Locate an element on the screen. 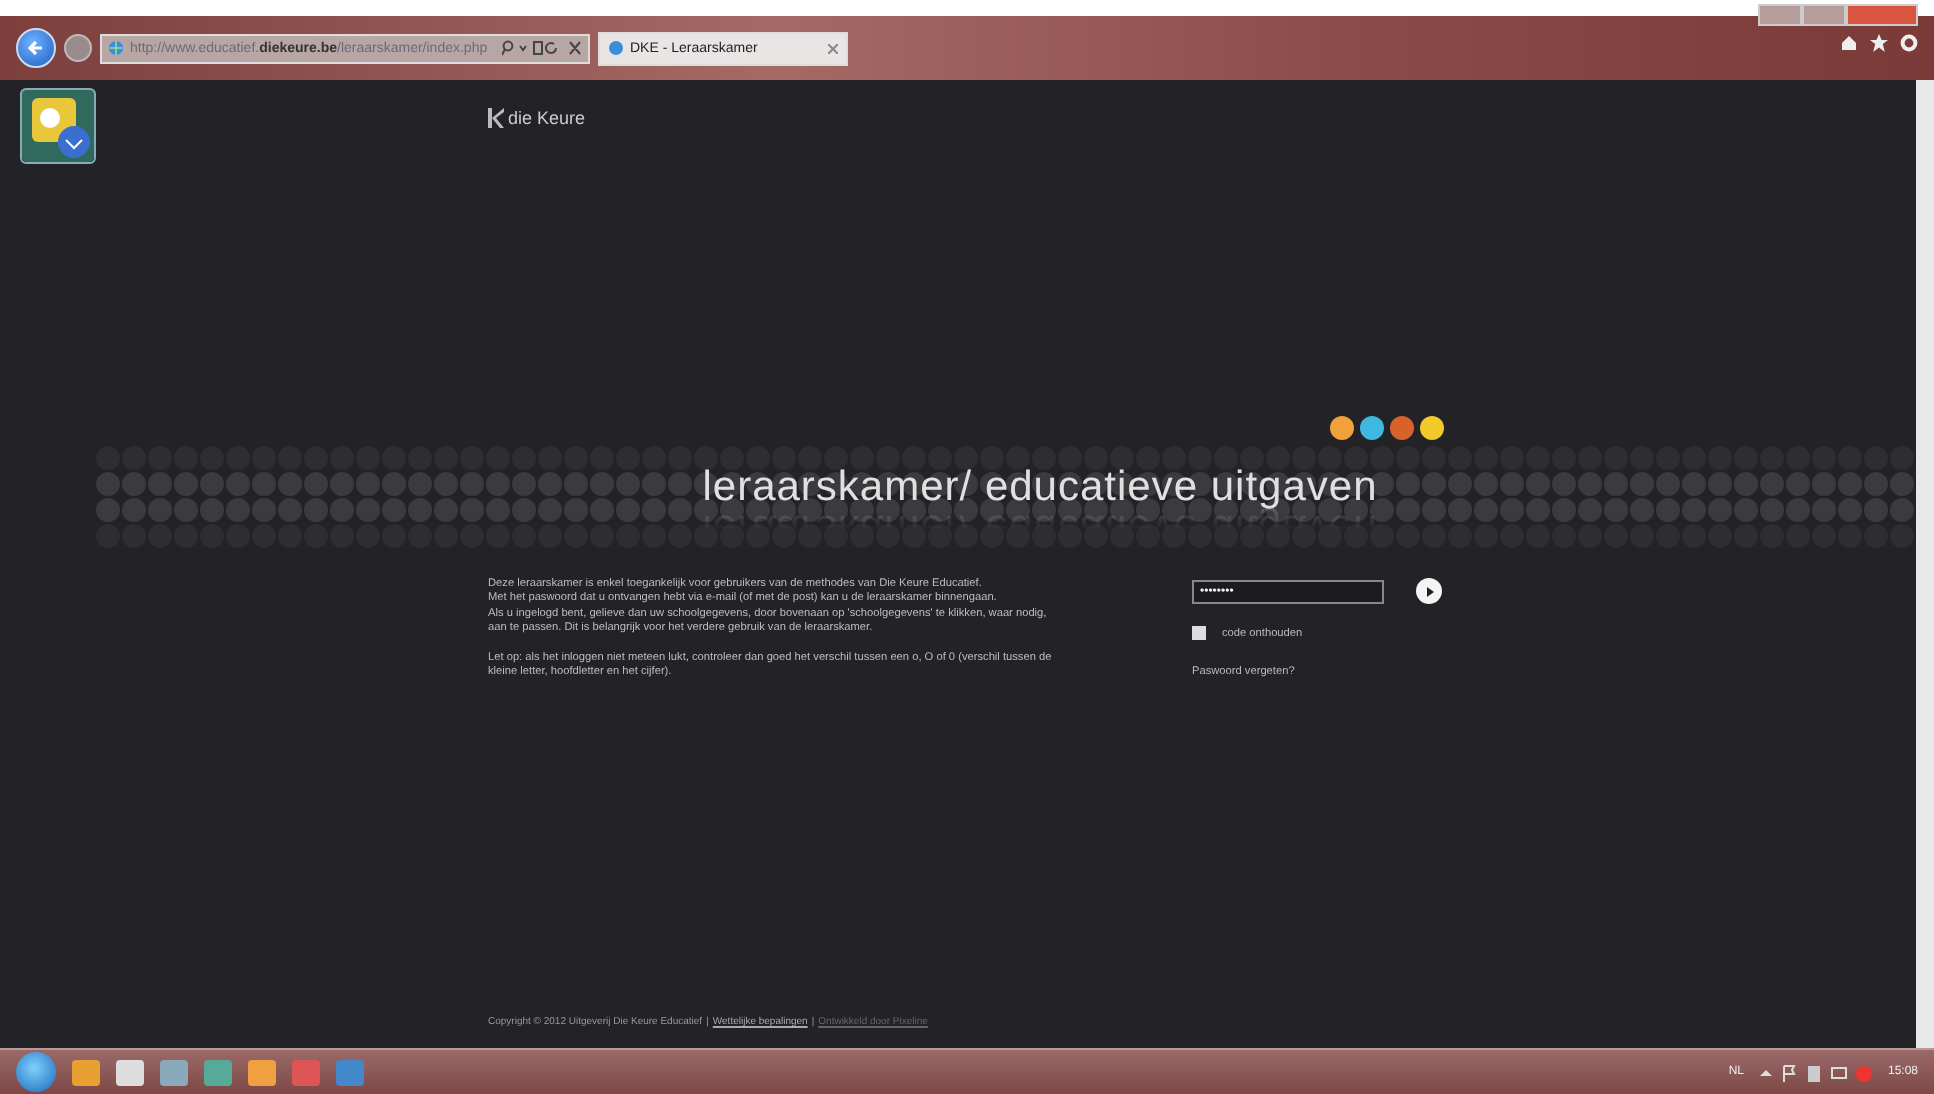 The height and width of the screenshot is (1094, 1934). start-button is located at coordinates (36, 1072).